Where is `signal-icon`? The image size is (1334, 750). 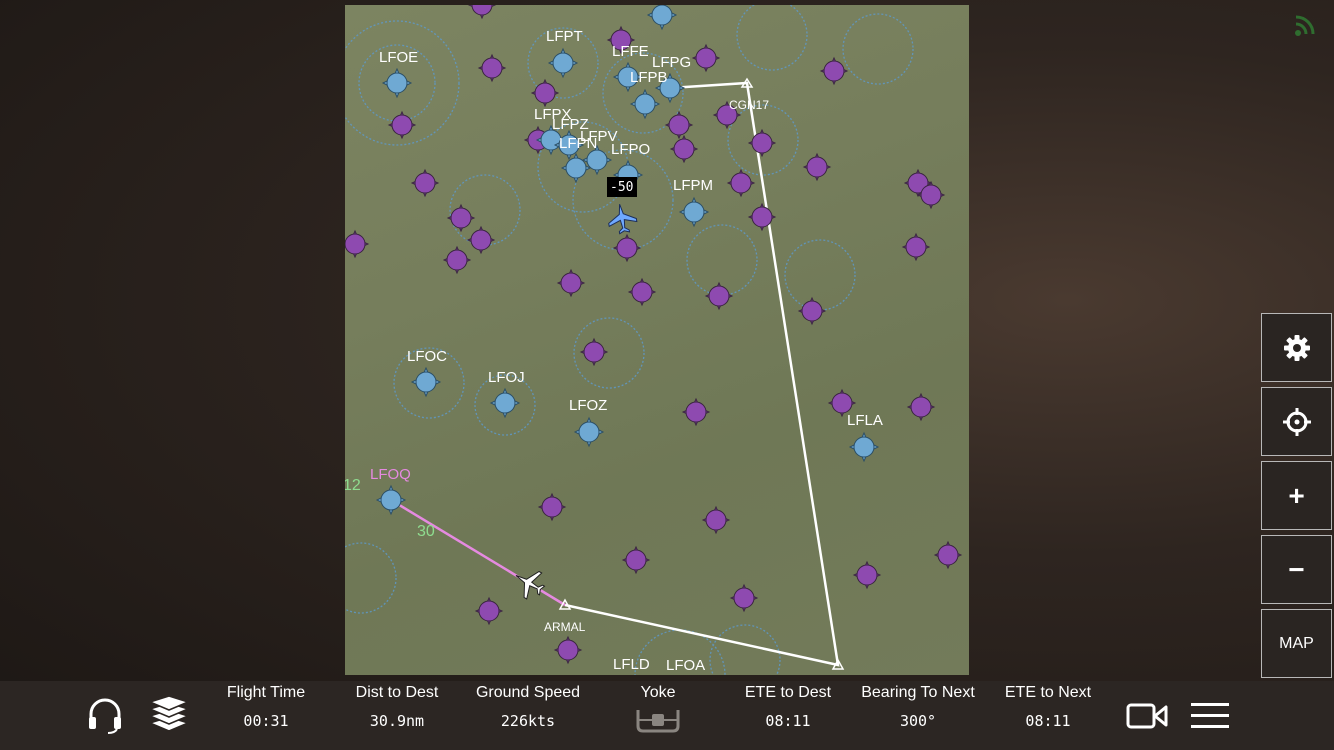 signal-icon is located at coordinates (1305, 25).